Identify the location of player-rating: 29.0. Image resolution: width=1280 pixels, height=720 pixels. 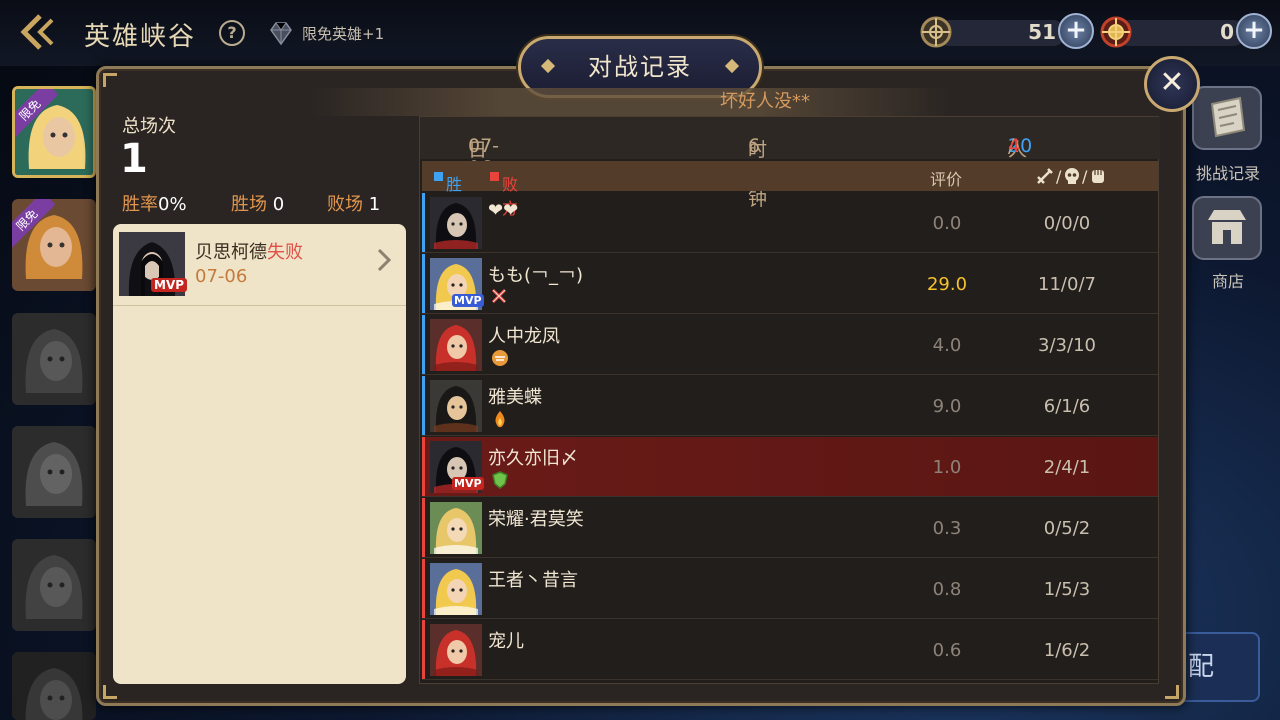
(947, 284).